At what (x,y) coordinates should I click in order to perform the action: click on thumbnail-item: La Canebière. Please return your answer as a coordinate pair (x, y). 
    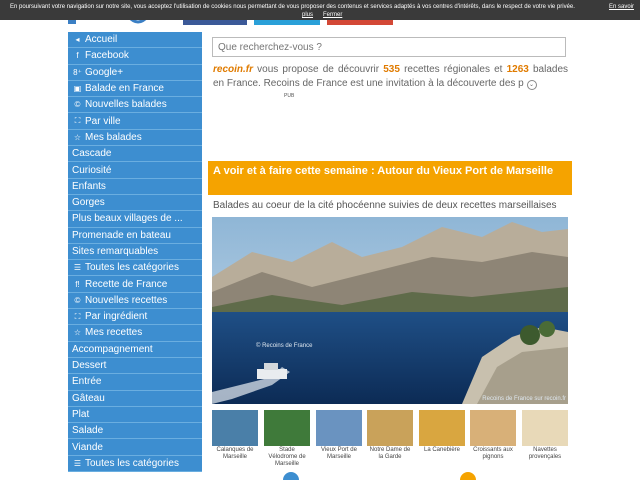
    Looking at the image, I should click on (442, 432).